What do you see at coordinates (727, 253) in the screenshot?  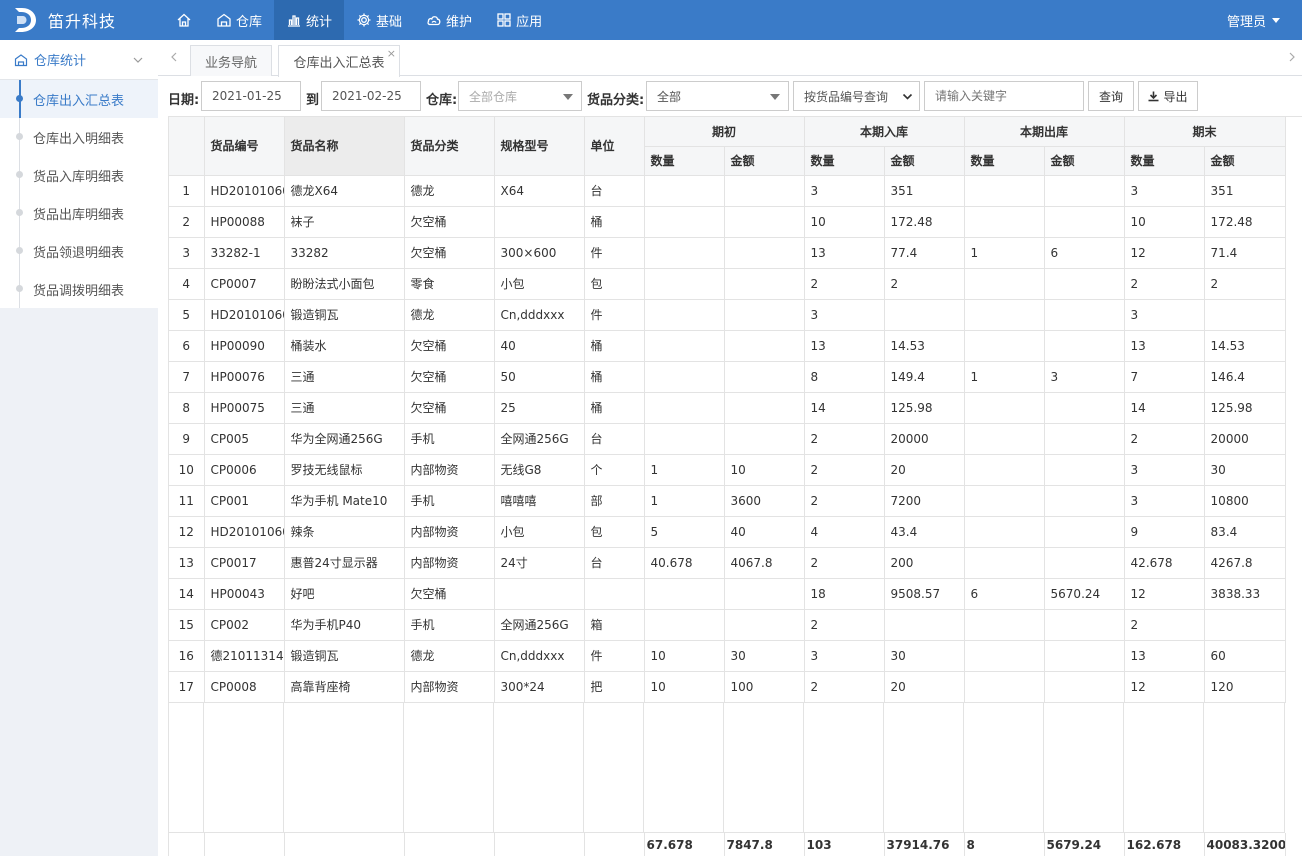 I see `table-row: 3 33282-1 33282 欠空桶 300×600 件 13 77.4 1 6 12 71.4` at bounding box center [727, 253].